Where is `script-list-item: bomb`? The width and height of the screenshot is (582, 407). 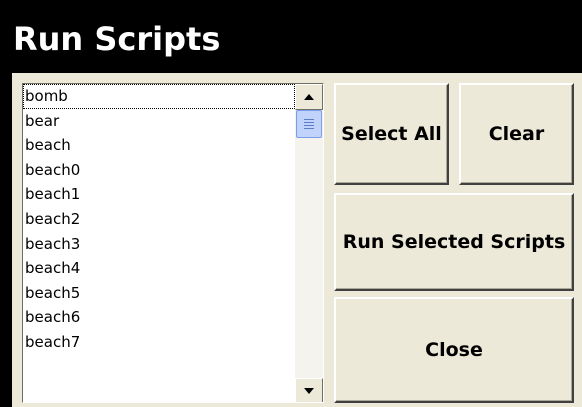
script-list-item: bomb is located at coordinates (159, 96).